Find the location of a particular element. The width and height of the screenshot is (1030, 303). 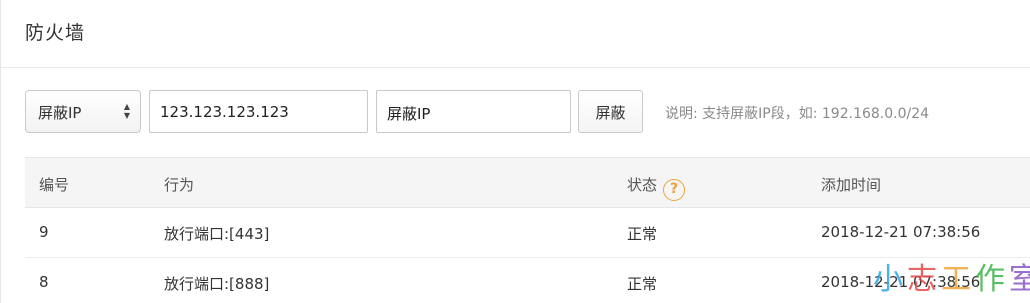

action-input-value: 屏蔽IP is located at coordinates (409, 114).